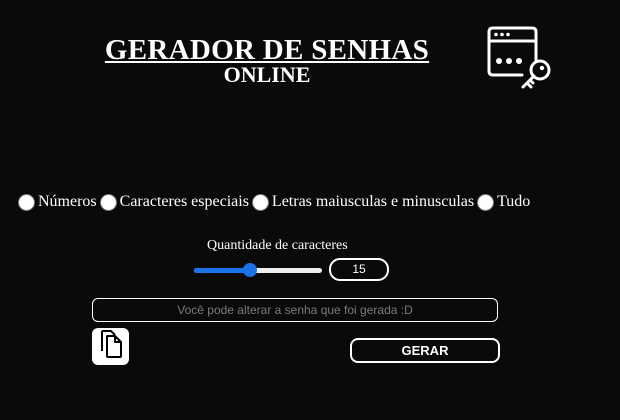 The height and width of the screenshot is (420, 620). I want to click on generate-button: GERAR, so click(425, 350).